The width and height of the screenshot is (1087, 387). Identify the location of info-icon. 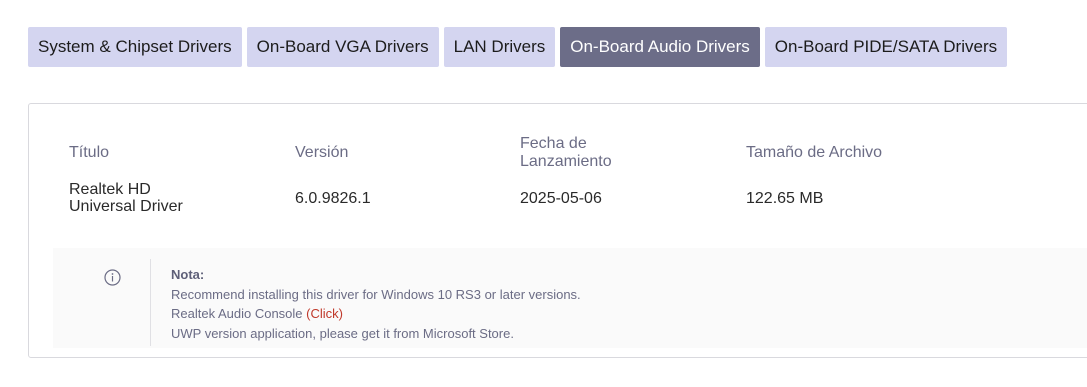
(112, 277).